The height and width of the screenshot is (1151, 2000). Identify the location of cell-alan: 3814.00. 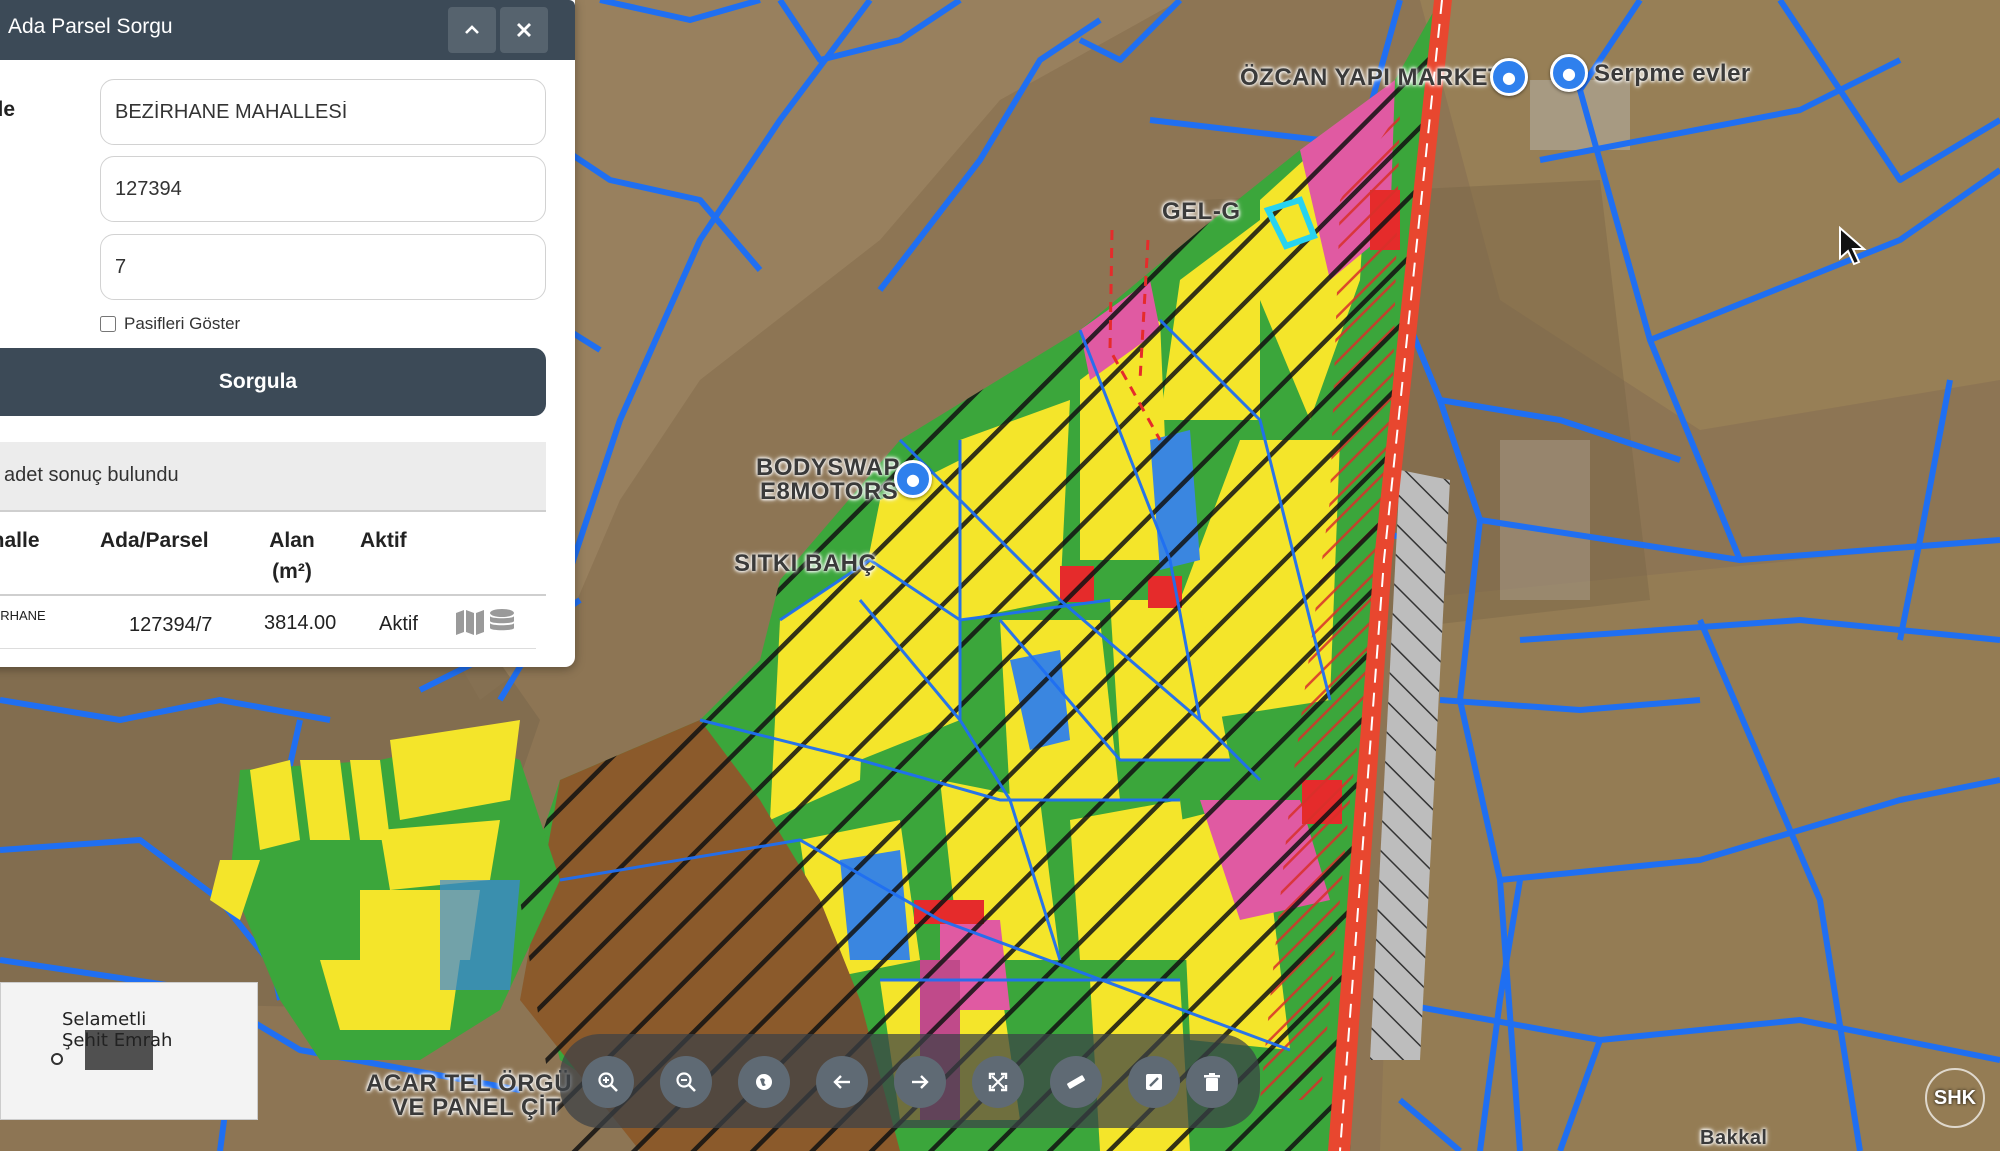
(300, 623).